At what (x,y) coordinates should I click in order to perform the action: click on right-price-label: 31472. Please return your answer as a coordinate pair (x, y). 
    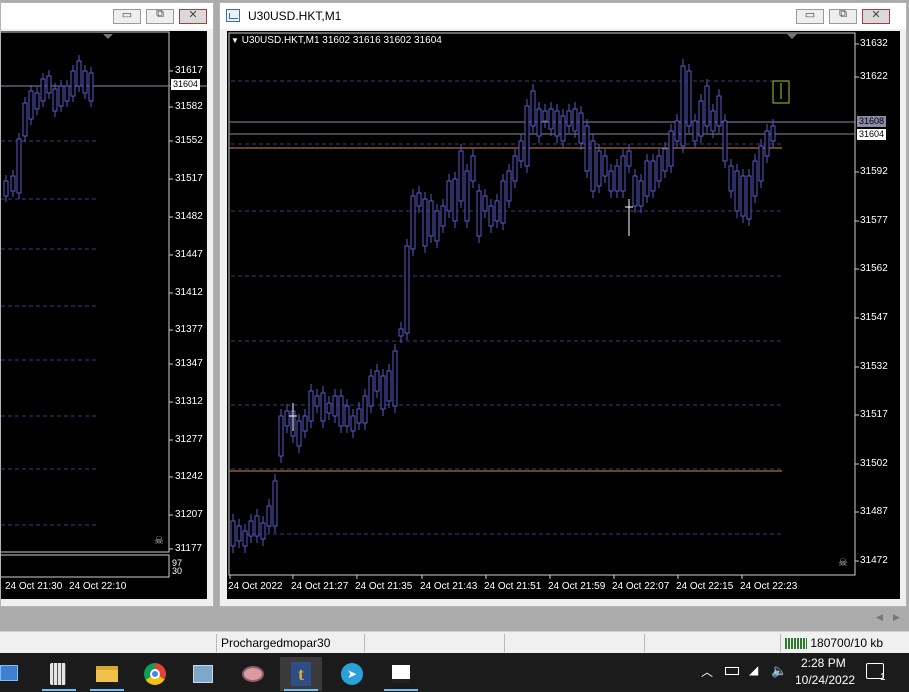
    Looking at the image, I should click on (874, 560).